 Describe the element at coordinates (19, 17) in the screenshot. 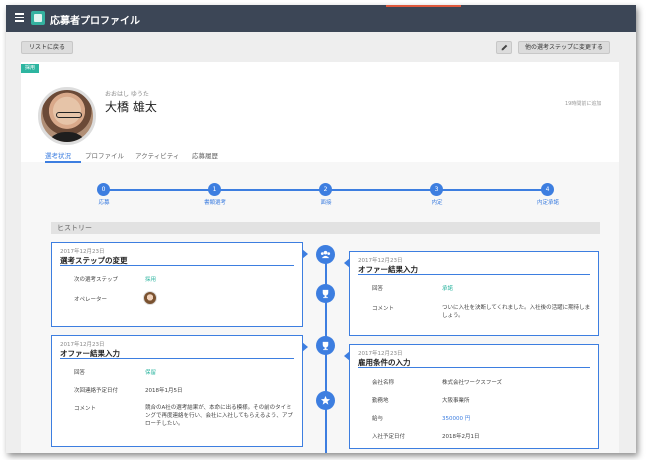

I see `menu-icon` at that location.